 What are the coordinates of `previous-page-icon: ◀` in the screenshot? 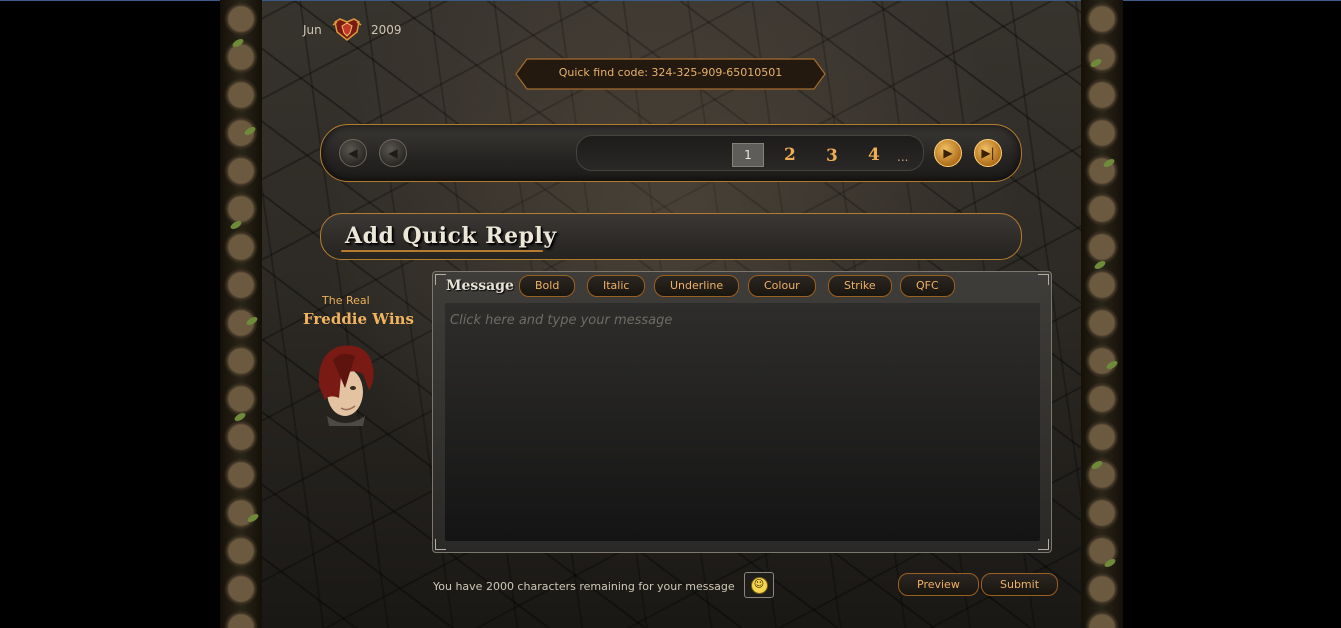 It's located at (393, 153).